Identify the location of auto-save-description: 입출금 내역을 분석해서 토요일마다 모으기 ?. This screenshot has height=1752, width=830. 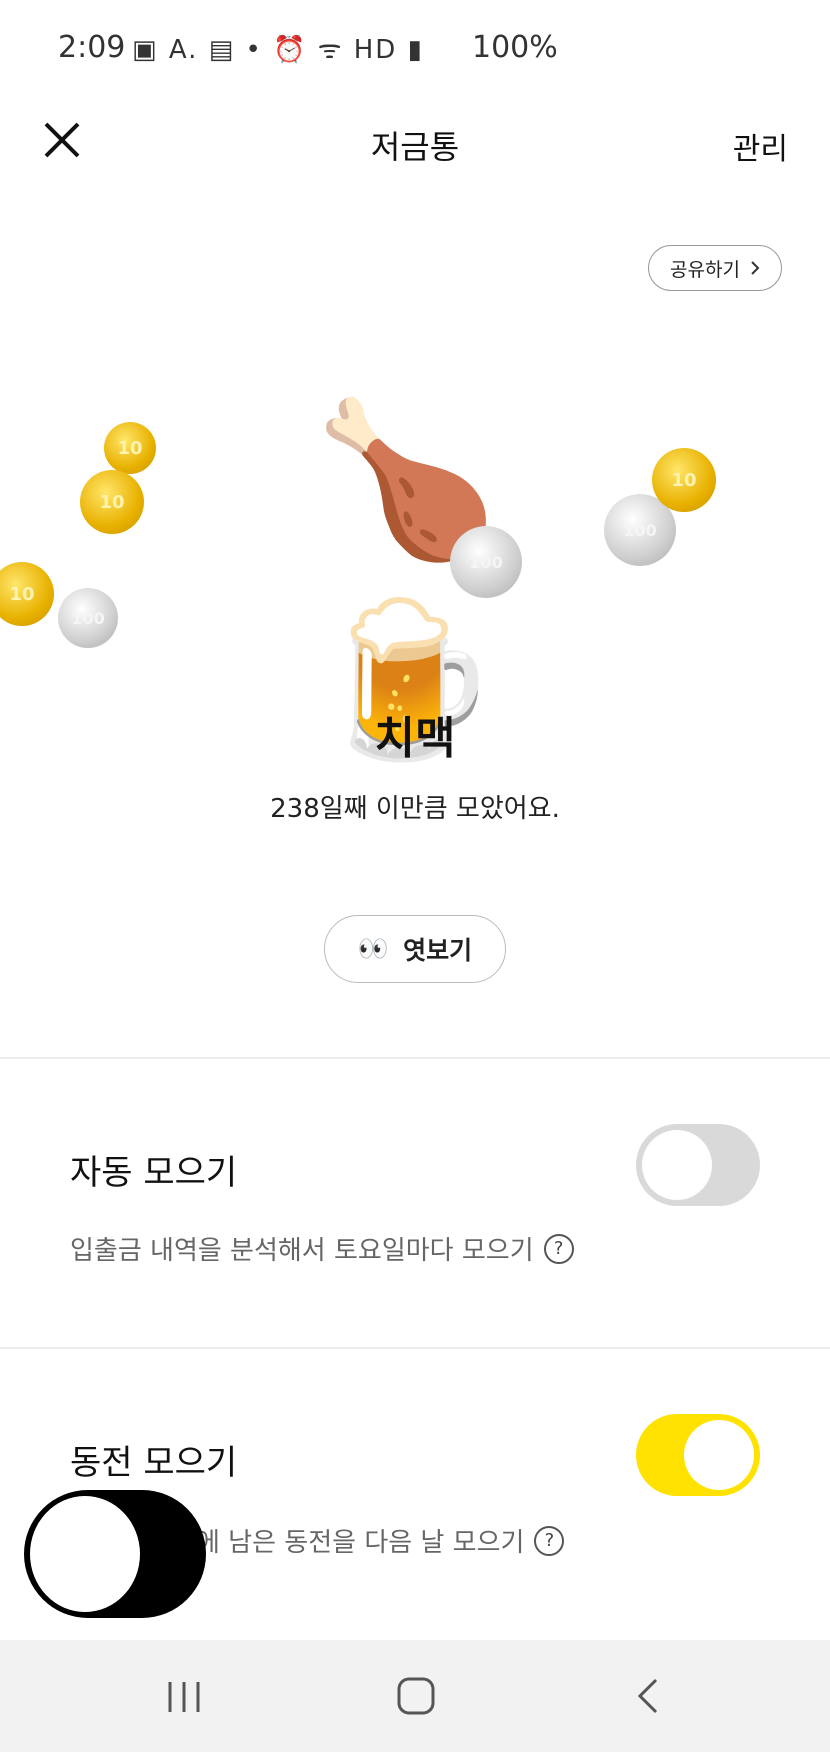
(322, 1248).